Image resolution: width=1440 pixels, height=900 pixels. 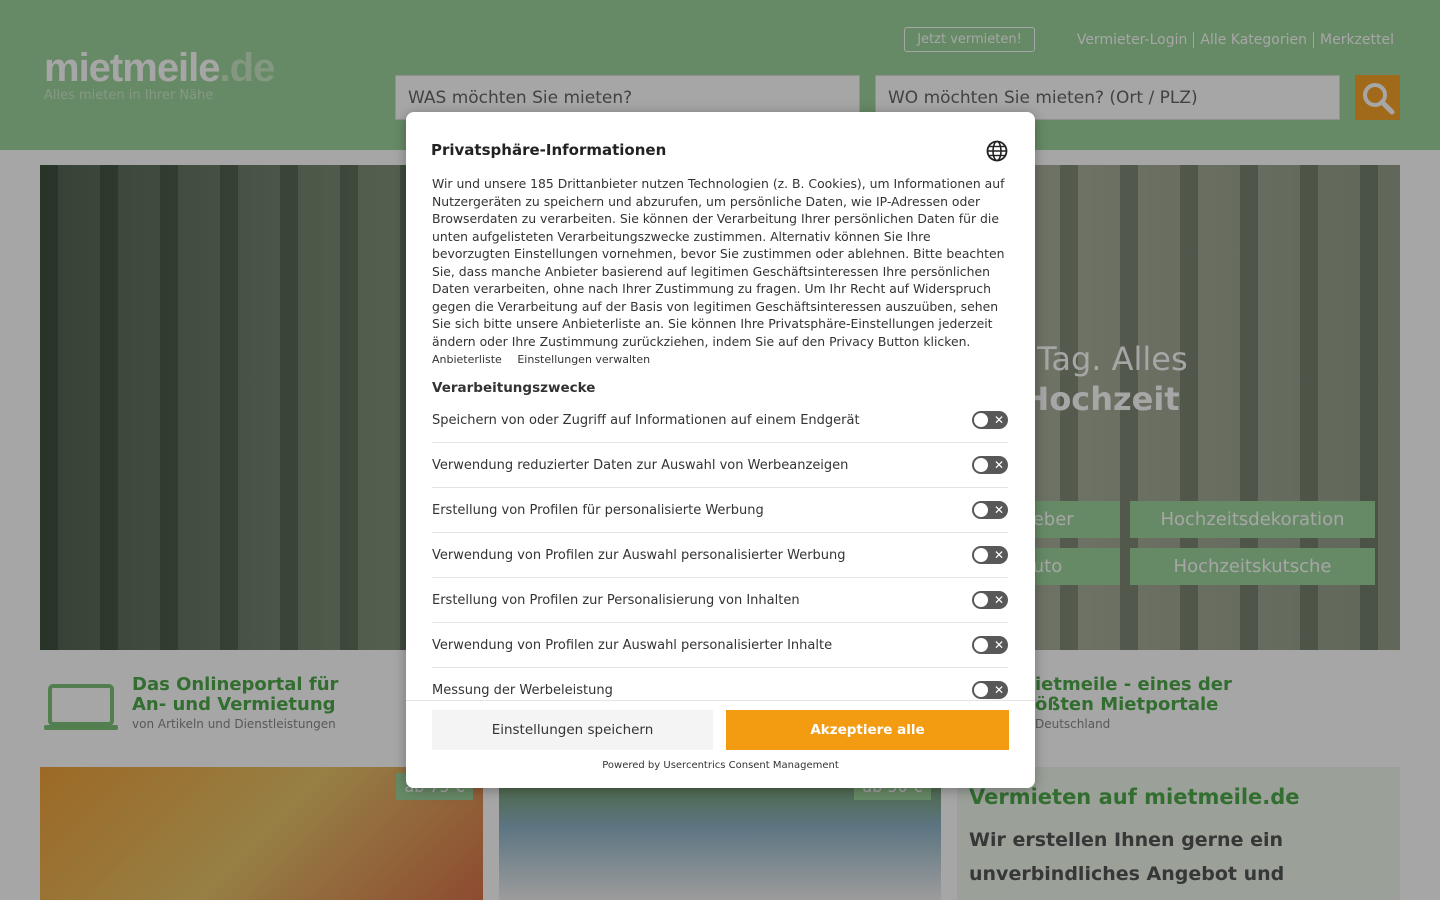 What do you see at coordinates (522, 690) in the screenshot?
I see `purpose-label: Messung der Werbeleistung` at bounding box center [522, 690].